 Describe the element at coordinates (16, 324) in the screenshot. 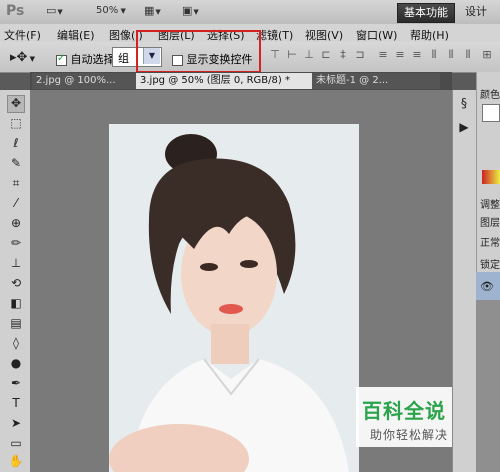

I see `gradient-tool-icon: ▤` at that location.